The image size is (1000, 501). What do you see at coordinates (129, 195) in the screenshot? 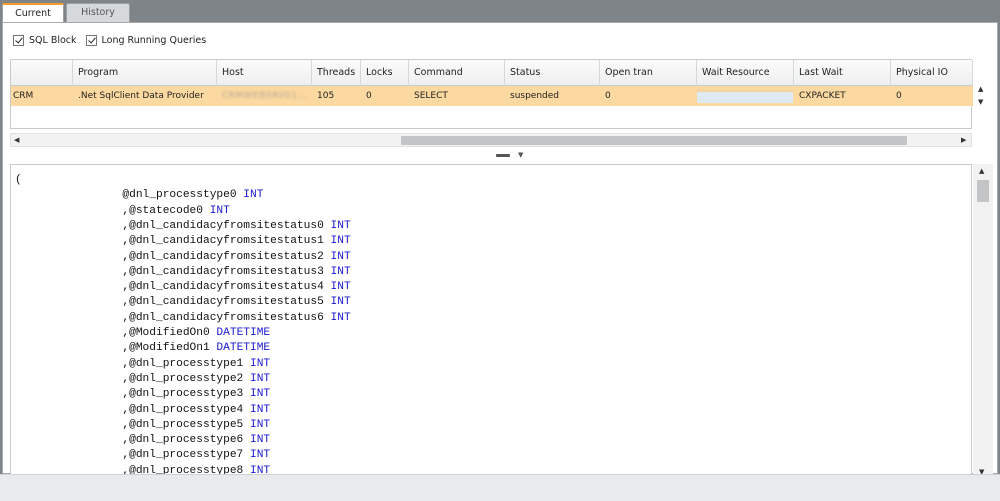
I see `code-token: @dnl_processtype0` at bounding box center [129, 195].